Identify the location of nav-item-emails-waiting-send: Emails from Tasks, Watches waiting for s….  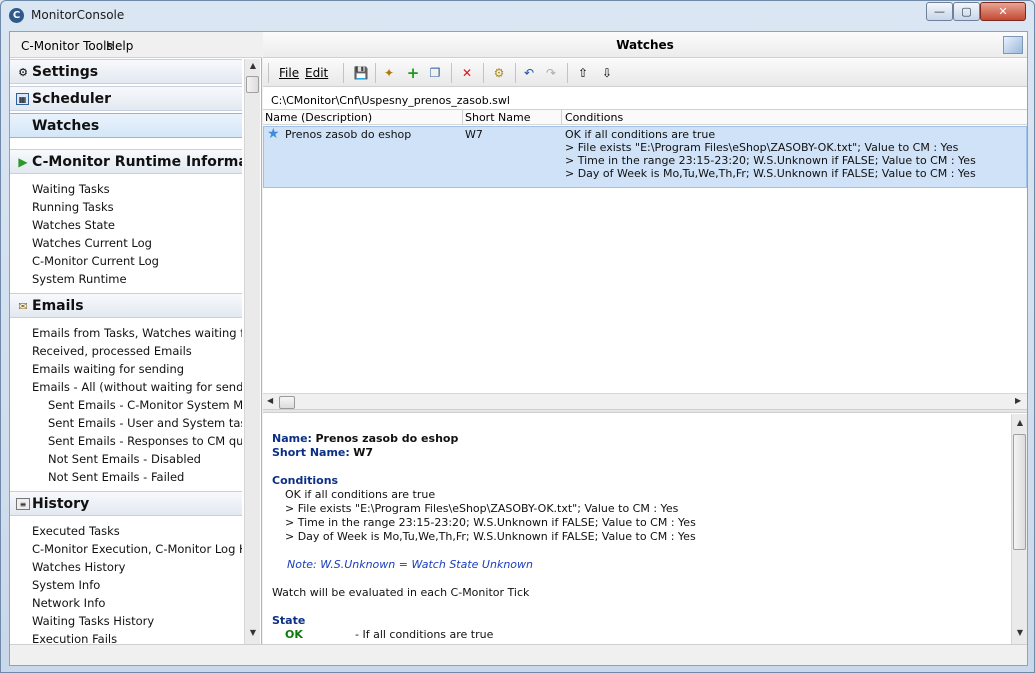
(137, 333).